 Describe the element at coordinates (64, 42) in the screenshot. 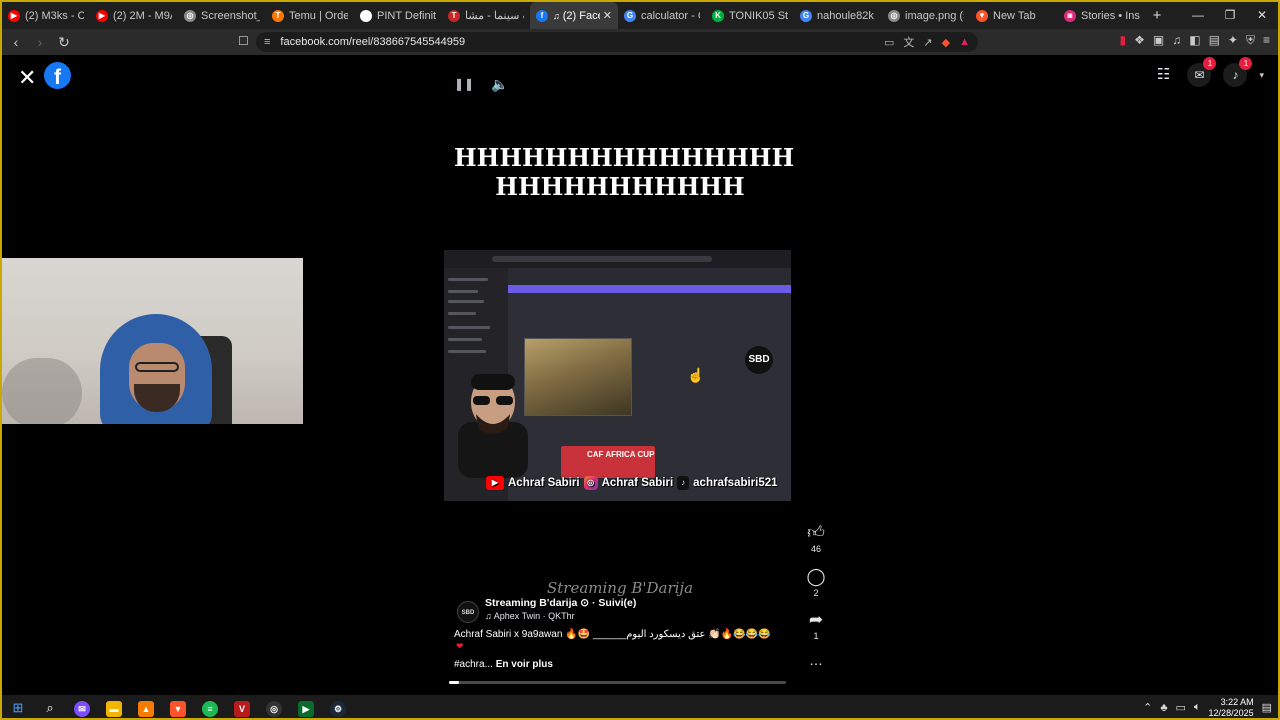

I see `reload-icon: ↻` at that location.